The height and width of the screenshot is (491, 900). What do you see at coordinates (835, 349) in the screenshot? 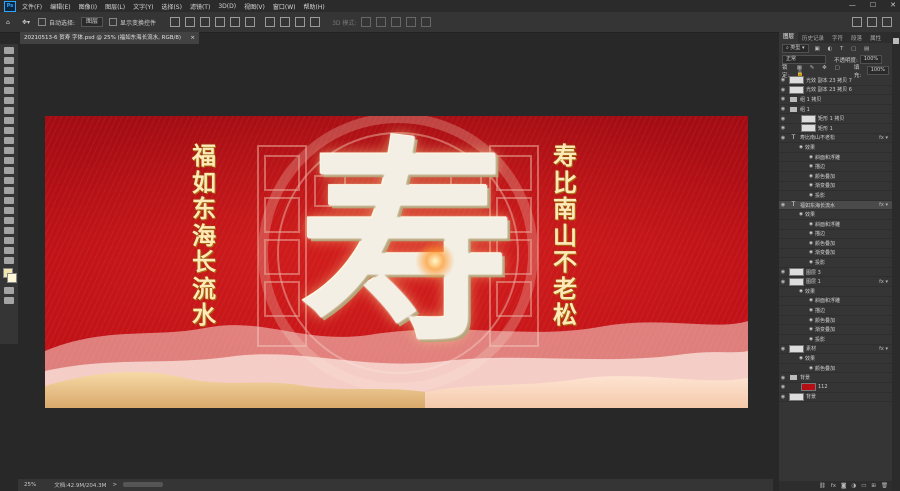
I see `layer-row: ◉ 素材 fx ▾` at bounding box center [835, 349].